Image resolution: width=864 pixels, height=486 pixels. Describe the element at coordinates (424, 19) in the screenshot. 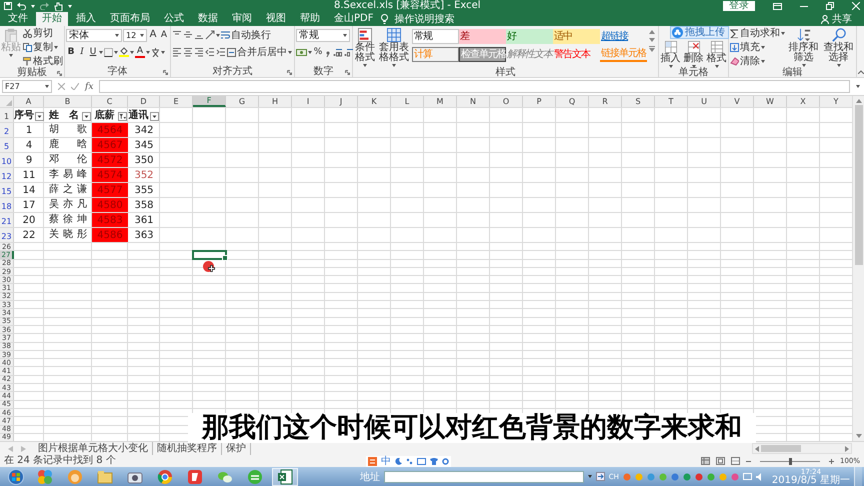

I see `tell-me-search: 操作说明搜索` at that location.